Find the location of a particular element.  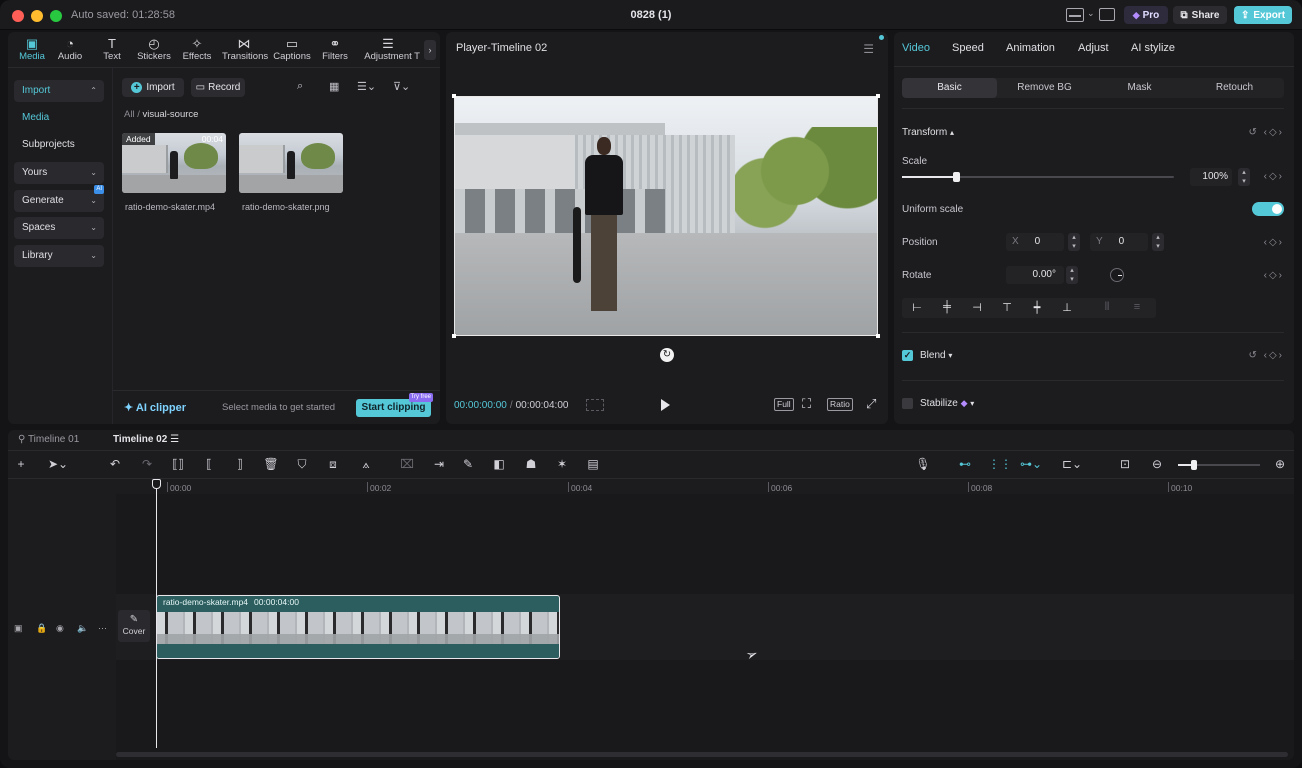

link-clips-icon: ⊶⌄ is located at coordinates (1031, 464).